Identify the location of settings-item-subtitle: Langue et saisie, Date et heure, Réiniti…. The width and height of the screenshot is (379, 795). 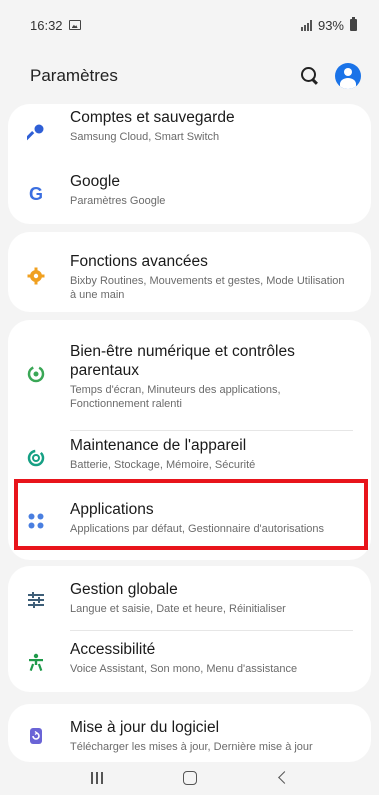
(178, 609).